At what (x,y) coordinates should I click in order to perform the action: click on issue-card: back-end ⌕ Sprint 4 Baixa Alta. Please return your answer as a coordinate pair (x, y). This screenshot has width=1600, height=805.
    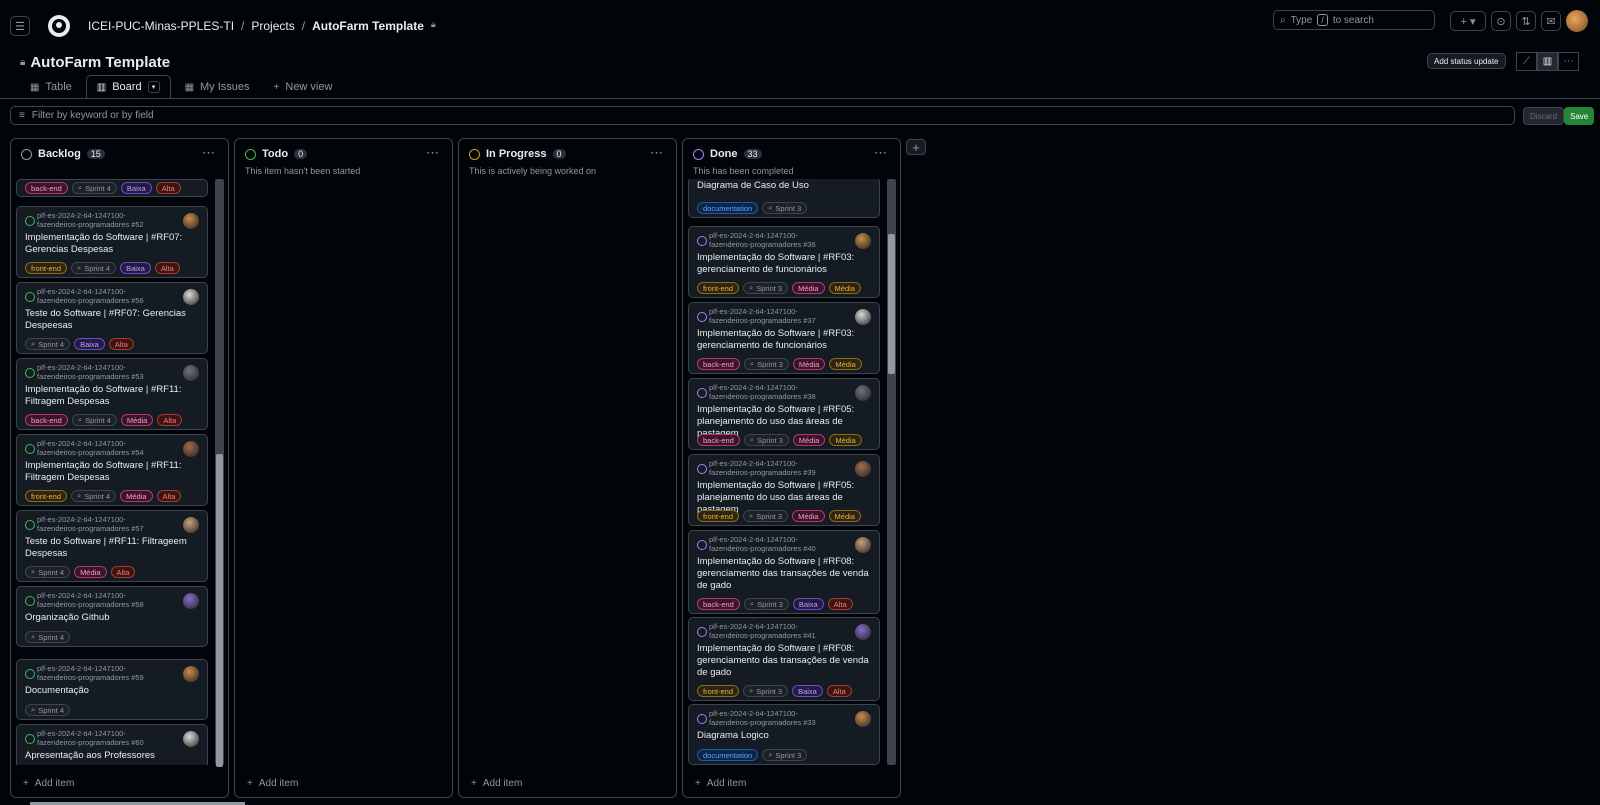
    Looking at the image, I should click on (112, 188).